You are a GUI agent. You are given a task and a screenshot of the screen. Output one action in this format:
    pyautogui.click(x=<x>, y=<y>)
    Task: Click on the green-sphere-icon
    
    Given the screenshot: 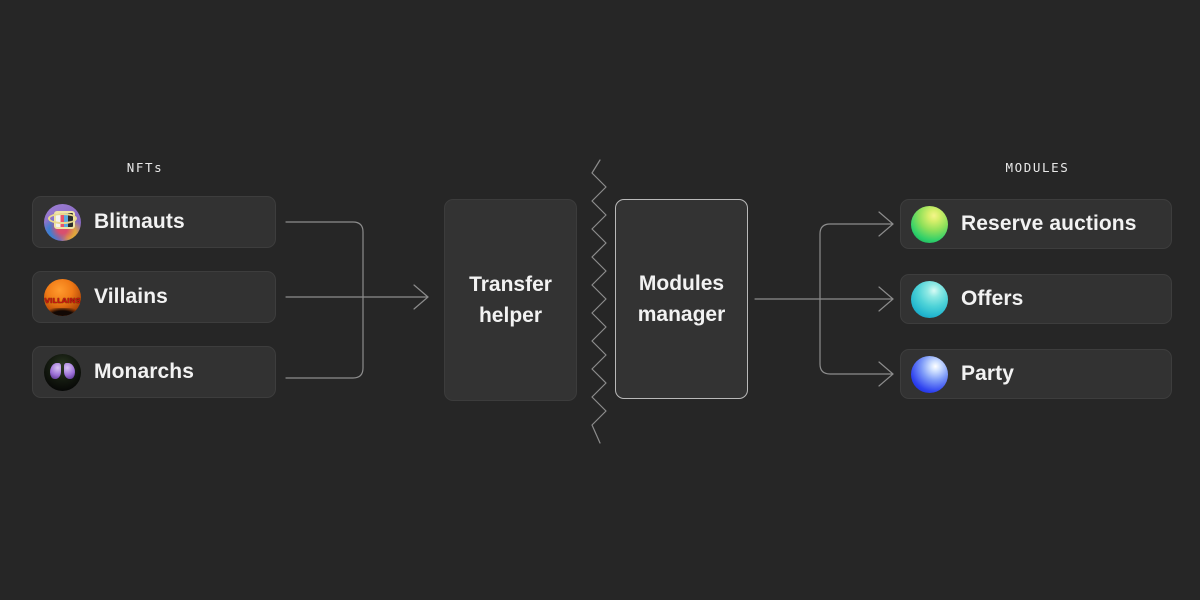 What is the action you would take?
    pyautogui.click(x=929, y=224)
    